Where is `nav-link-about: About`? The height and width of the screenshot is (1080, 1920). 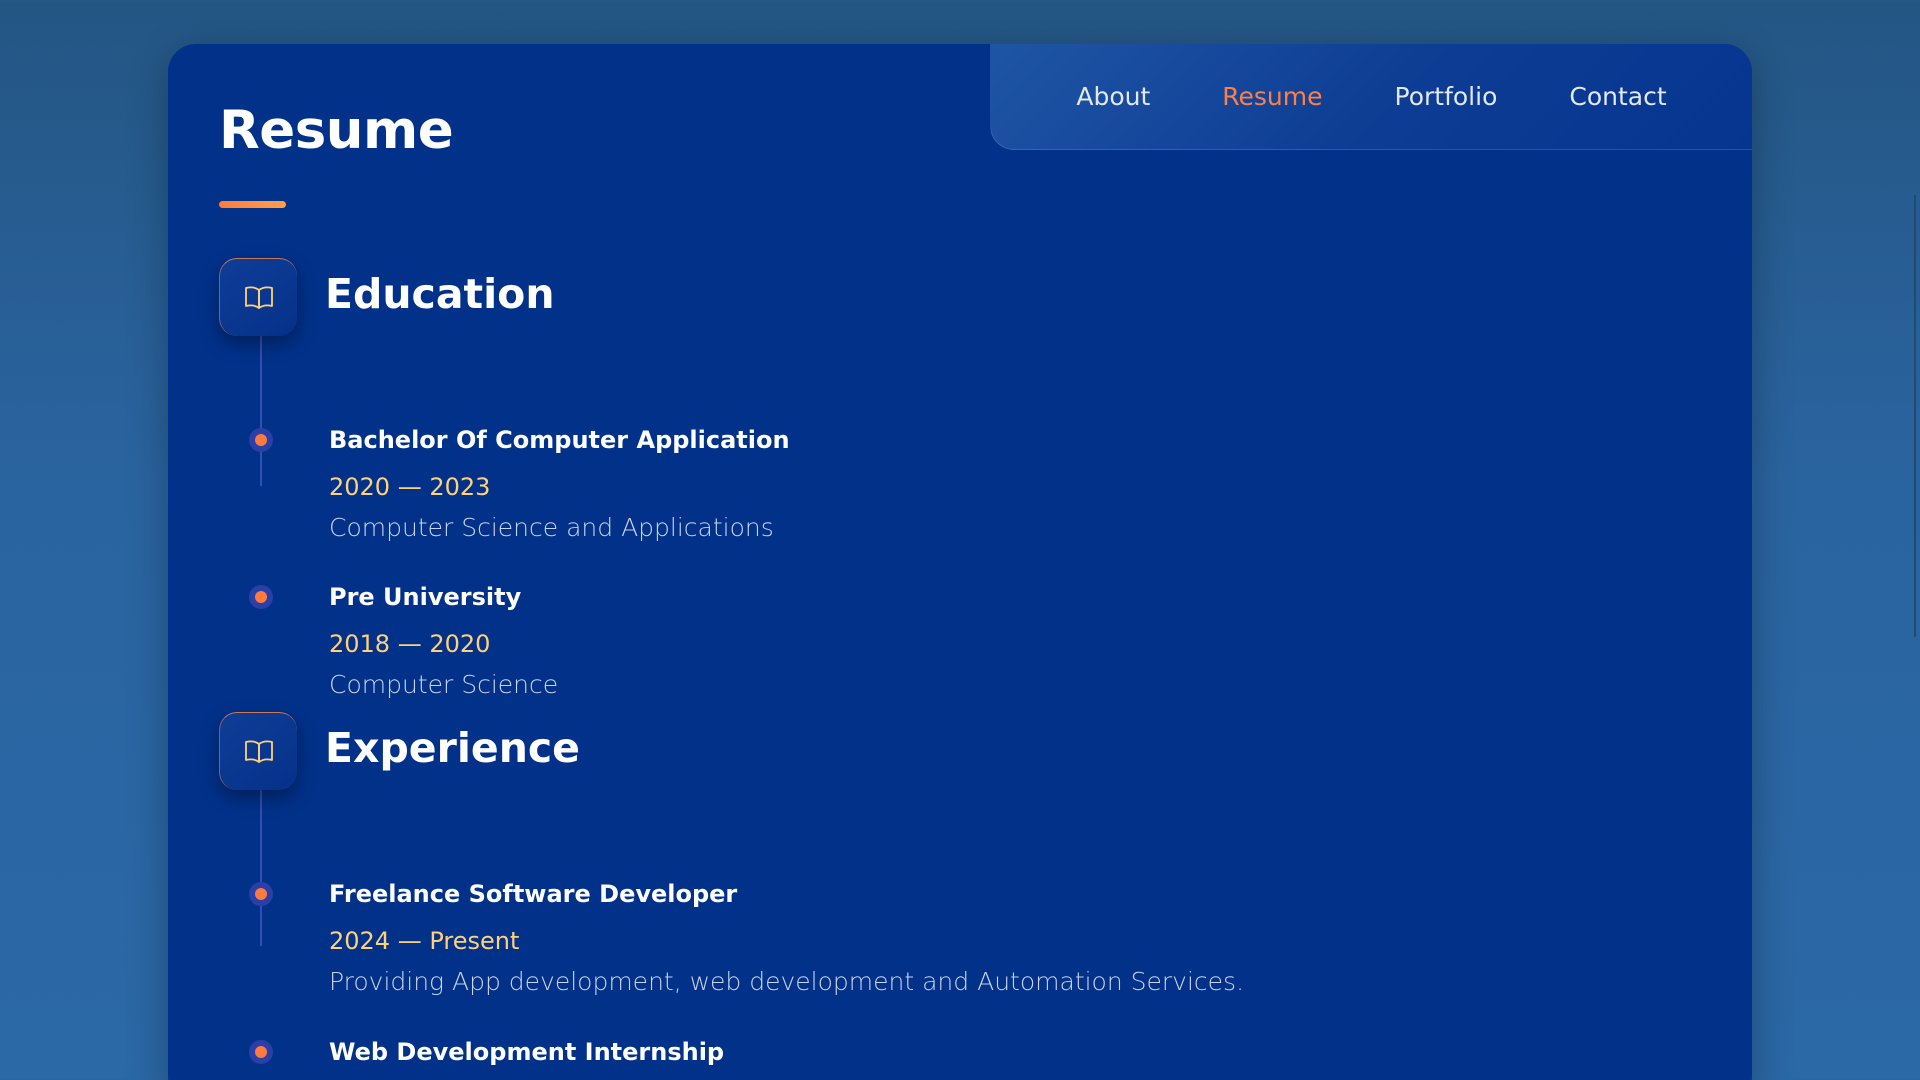 nav-link-about: About is located at coordinates (1113, 96).